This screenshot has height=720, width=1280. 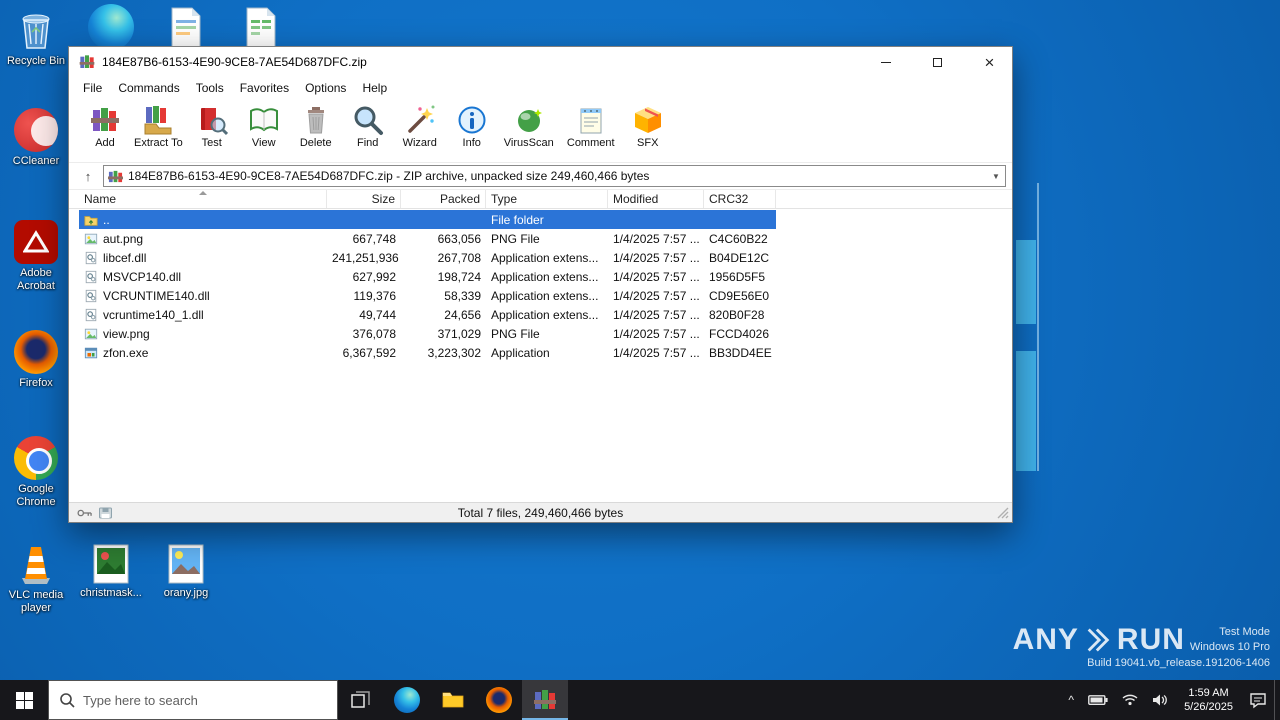 I want to click on anyrun-brand-right: RUN, so click(x=1150, y=639).